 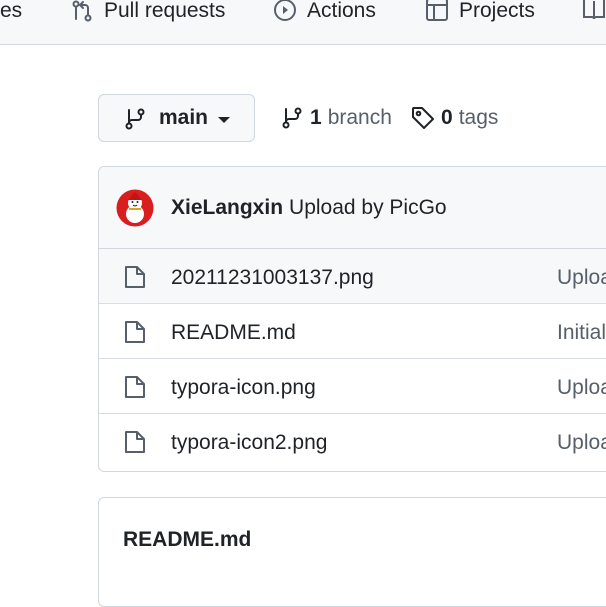 I want to click on tag-label: tags, so click(x=478, y=117).